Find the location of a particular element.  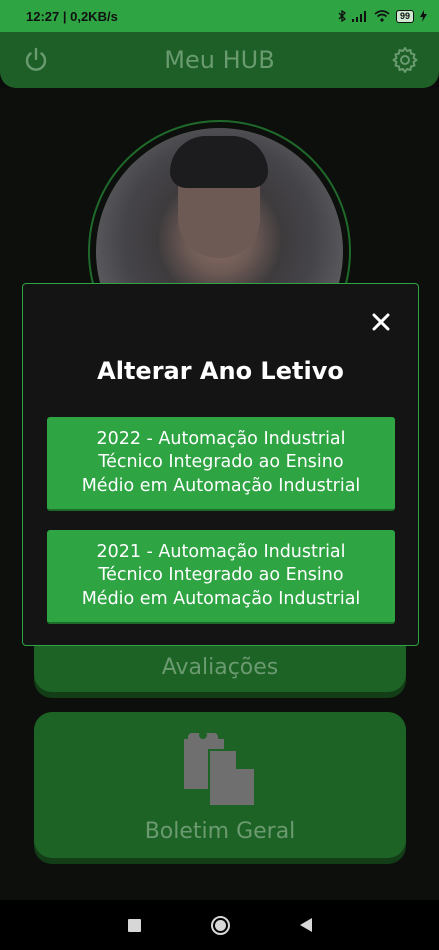

navigation-bar is located at coordinates (219, 925).